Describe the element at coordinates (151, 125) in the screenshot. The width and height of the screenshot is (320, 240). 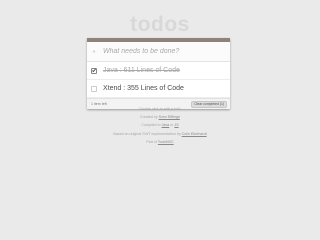
I see `info-text: Compiled to` at that location.